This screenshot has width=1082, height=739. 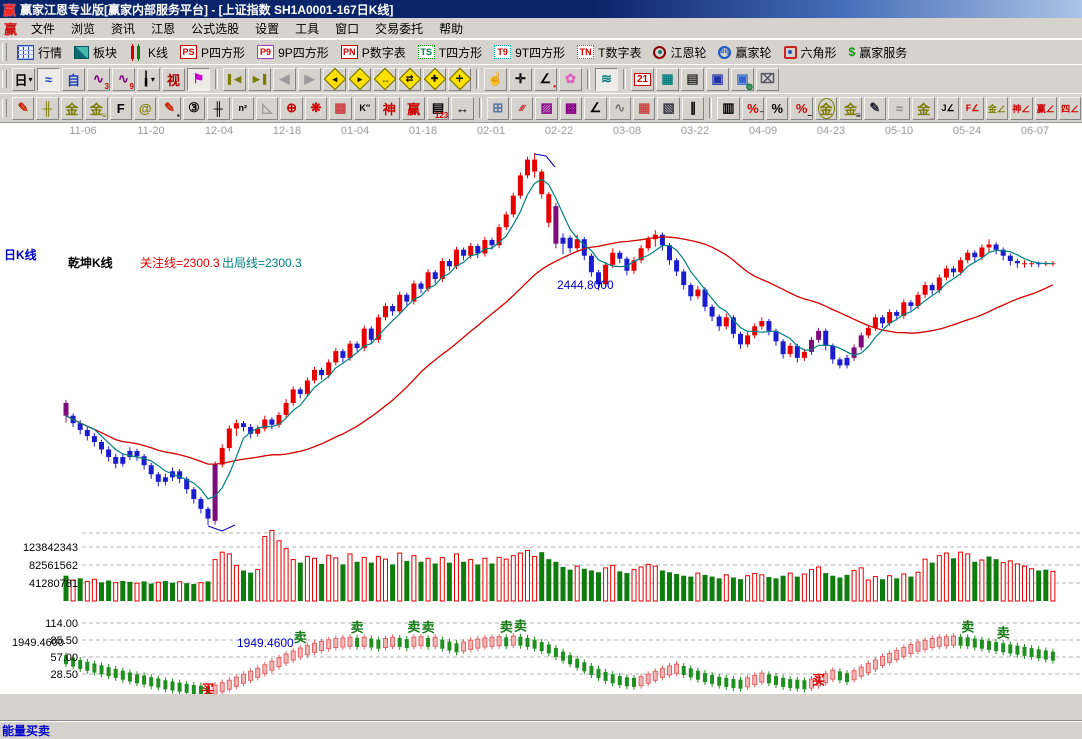 What do you see at coordinates (83, 28) in the screenshot?
I see `menu-item-2: 浏览` at bounding box center [83, 28].